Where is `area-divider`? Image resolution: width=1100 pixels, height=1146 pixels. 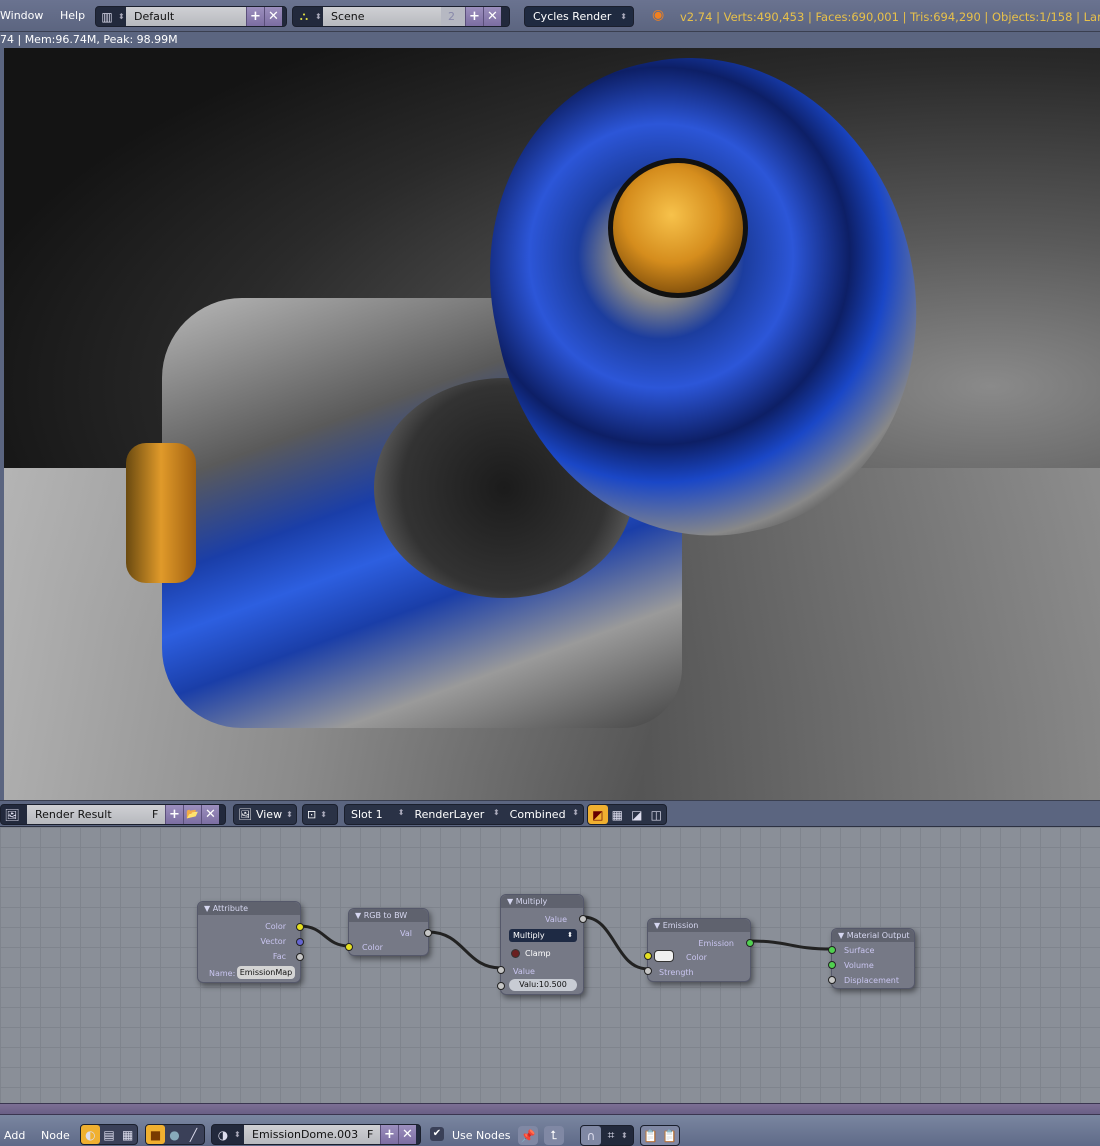
area-divider is located at coordinates (550, 1109).